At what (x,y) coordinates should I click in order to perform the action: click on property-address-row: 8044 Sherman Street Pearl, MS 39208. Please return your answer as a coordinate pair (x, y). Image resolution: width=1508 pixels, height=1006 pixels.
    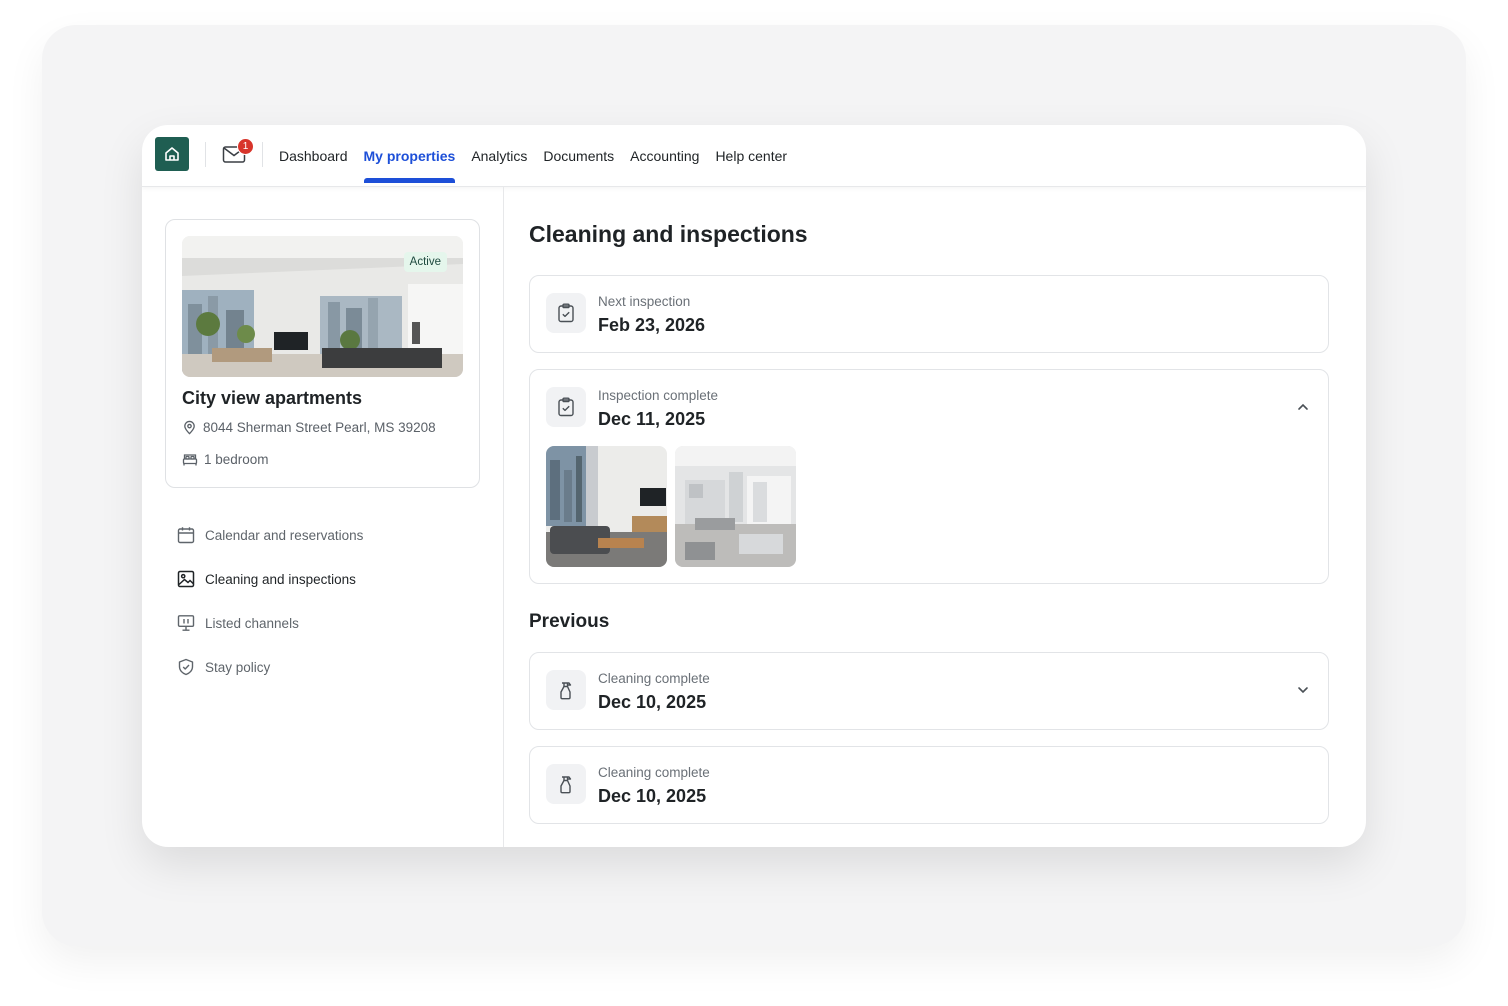
    Looking at the image, I should click on (309, 427).